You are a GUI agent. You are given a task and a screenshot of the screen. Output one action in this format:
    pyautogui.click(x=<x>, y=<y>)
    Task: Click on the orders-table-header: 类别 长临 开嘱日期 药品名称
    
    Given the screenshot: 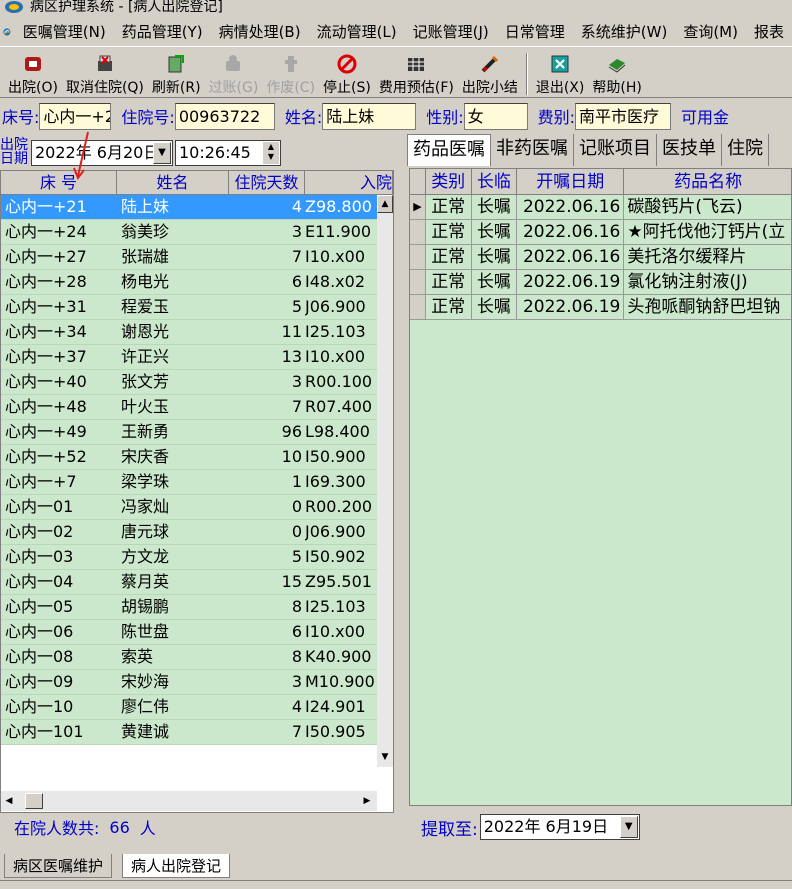 What is the action you would take?
    pyautogui.click(x=600, y=182)
    